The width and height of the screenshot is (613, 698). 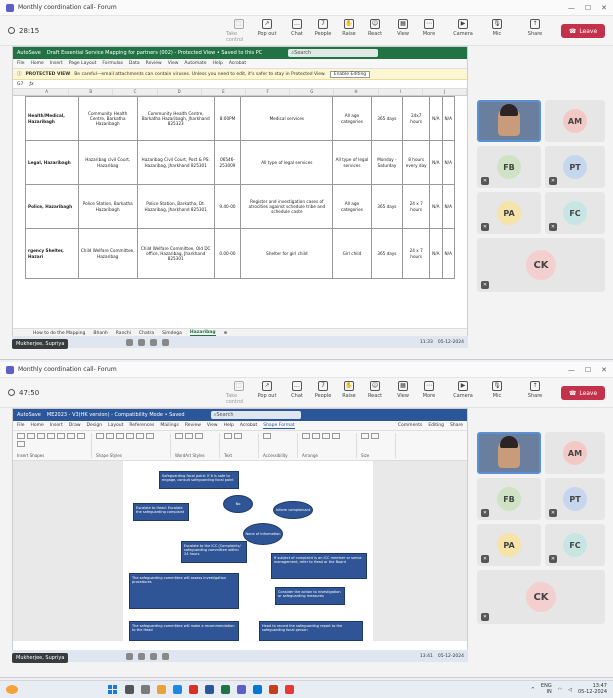 What do you see at coordinates (267, 390) in the screenshot?
I see `pop-out-button: ↗ Pop out` at bounding box center [267, 390].